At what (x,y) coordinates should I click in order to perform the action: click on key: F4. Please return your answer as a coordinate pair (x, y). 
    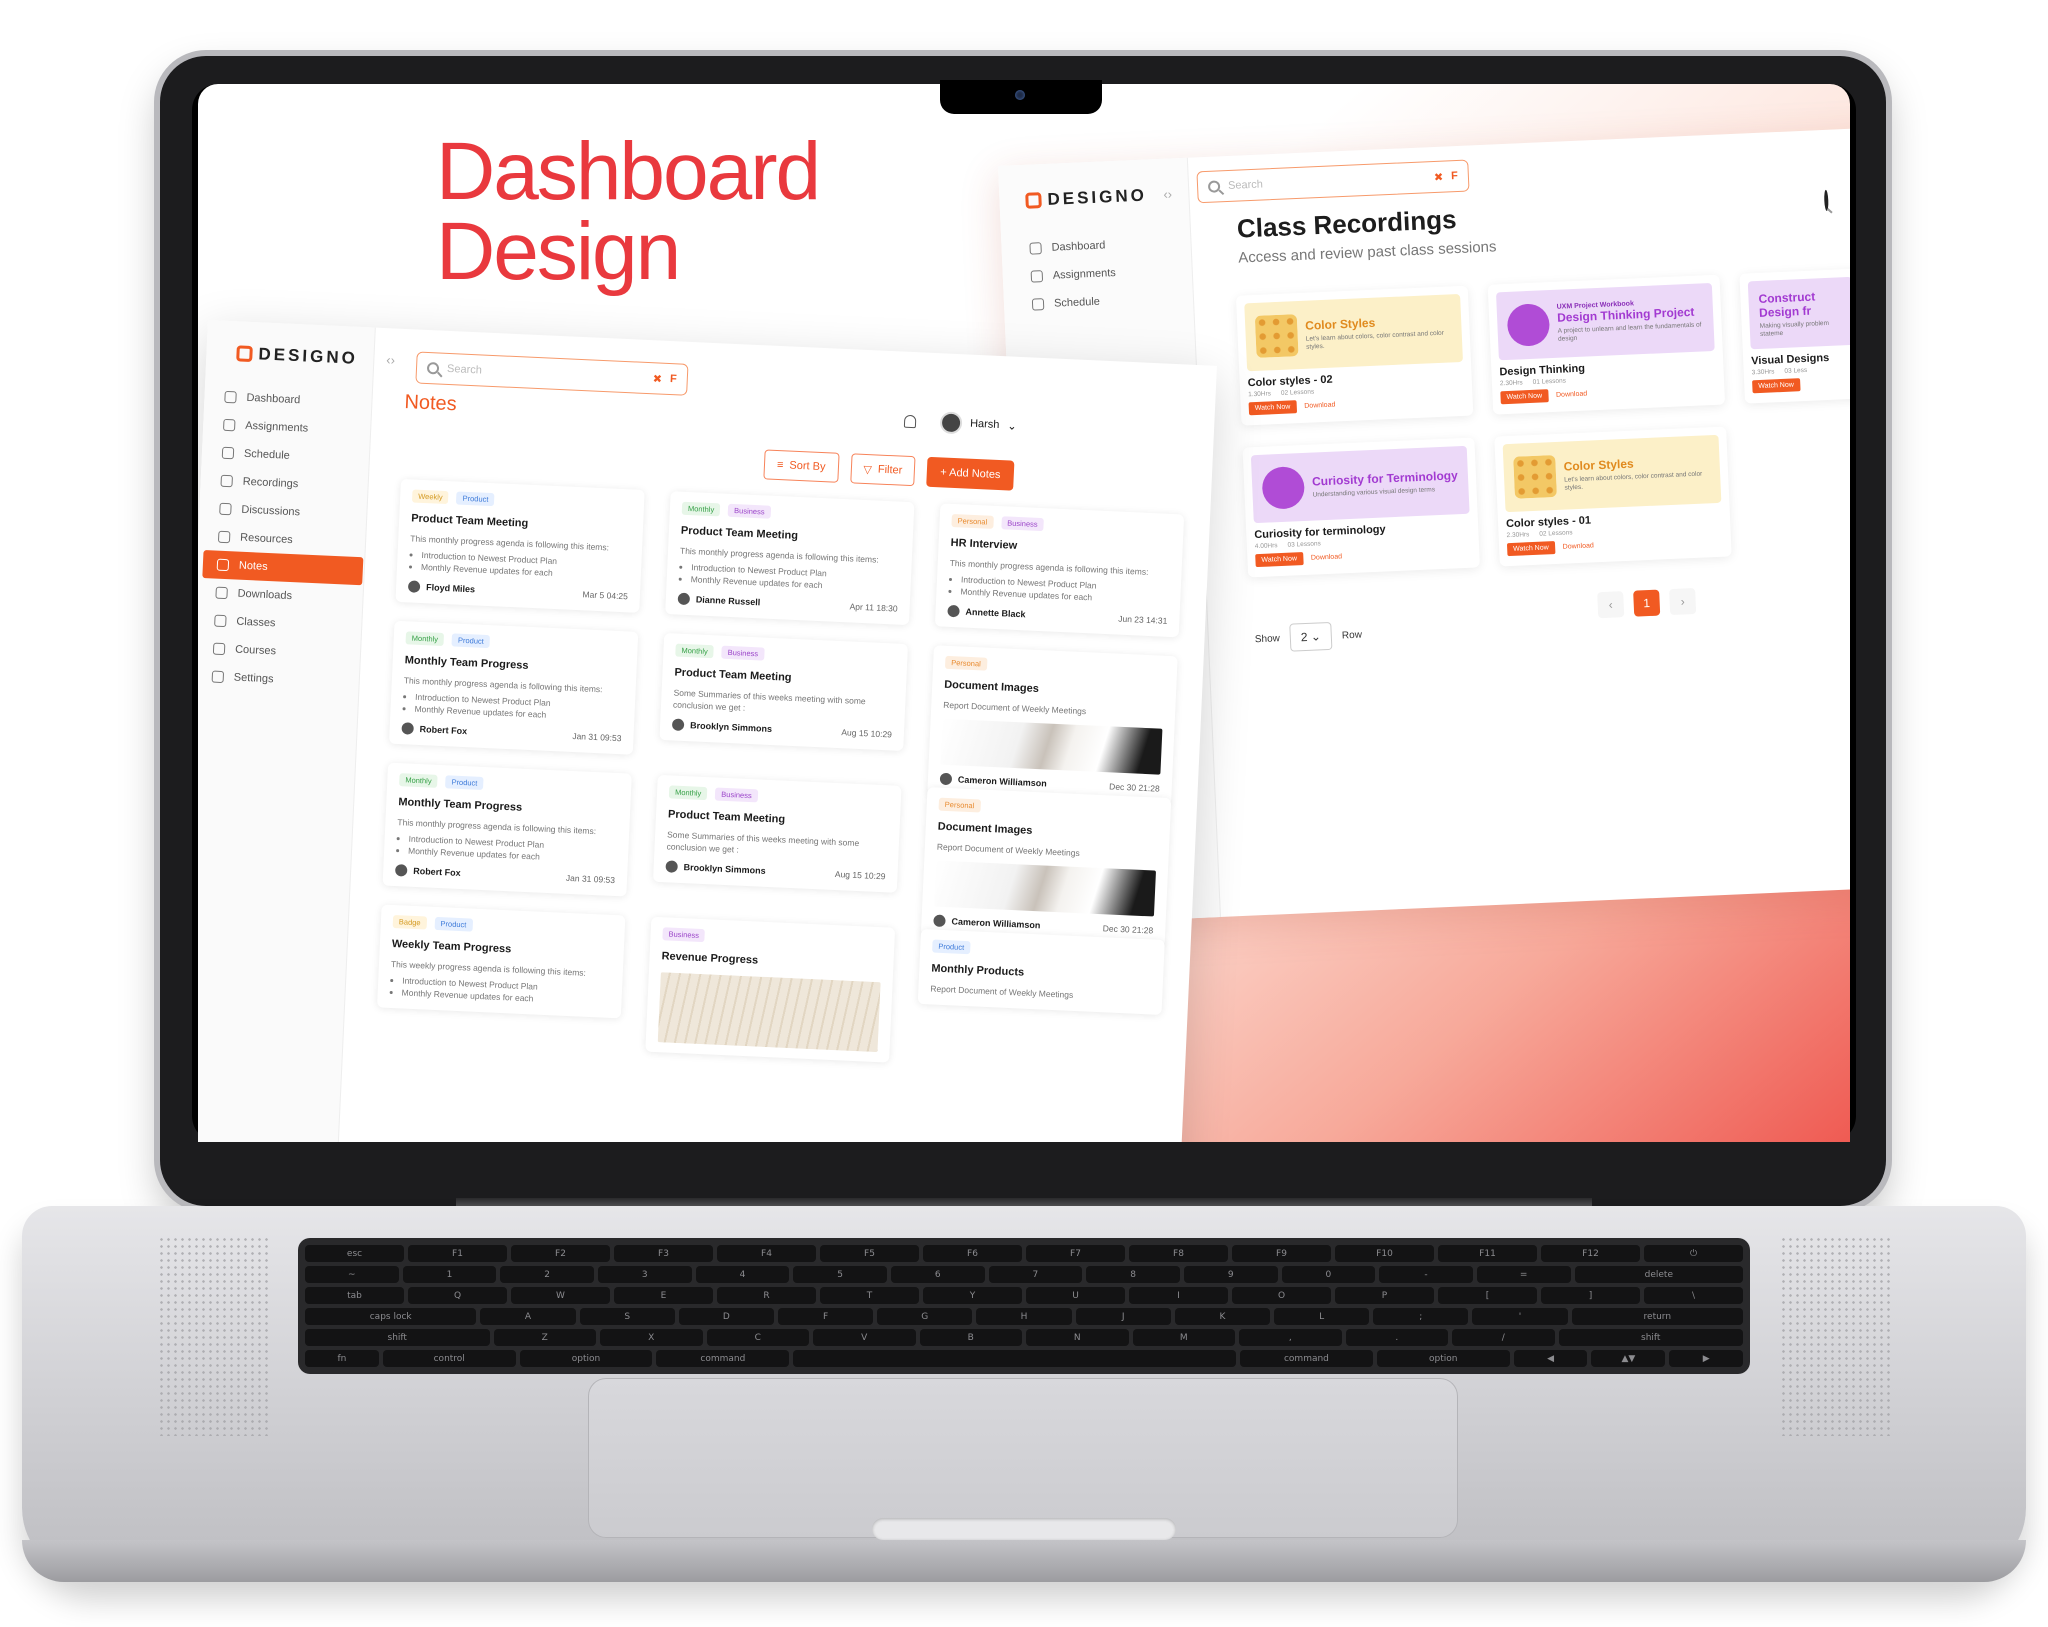
    Looking at the image, I should click on (766, 1253).